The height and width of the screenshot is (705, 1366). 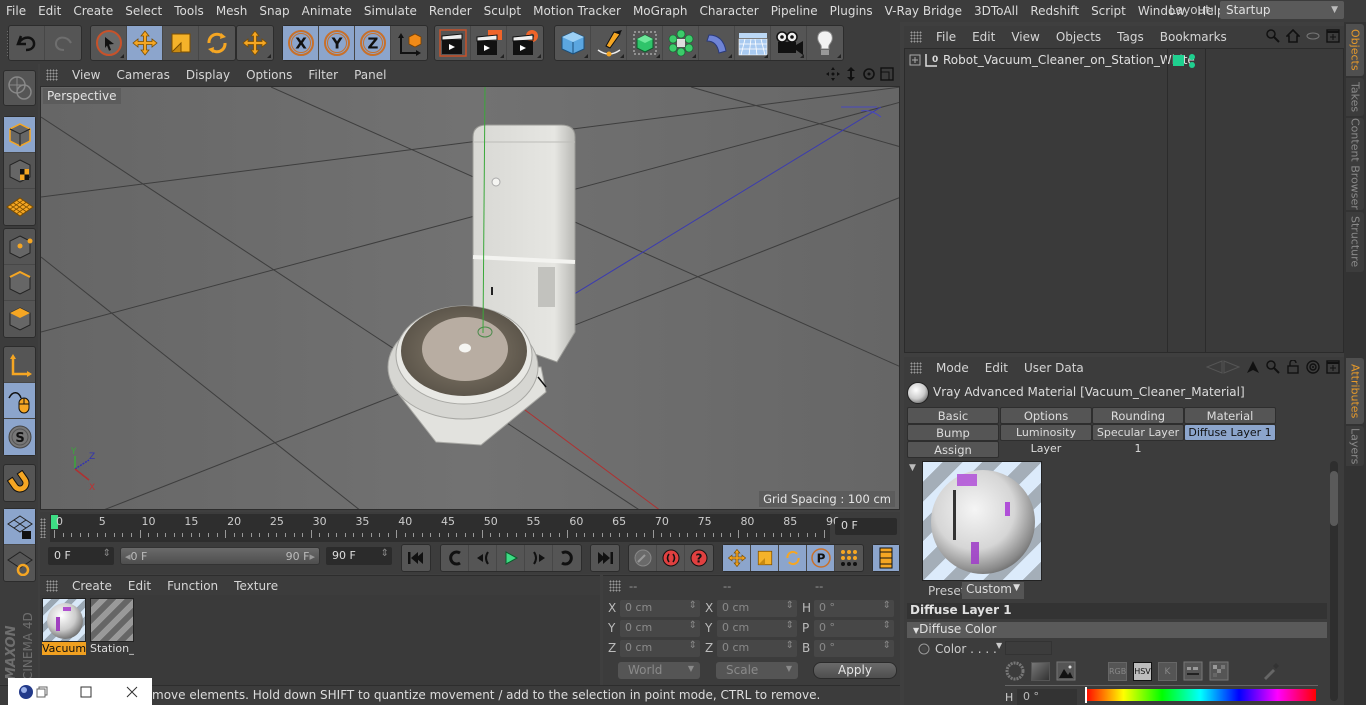 I want to click on tab-rounding: Rounding, so click(x=1138, y=415).